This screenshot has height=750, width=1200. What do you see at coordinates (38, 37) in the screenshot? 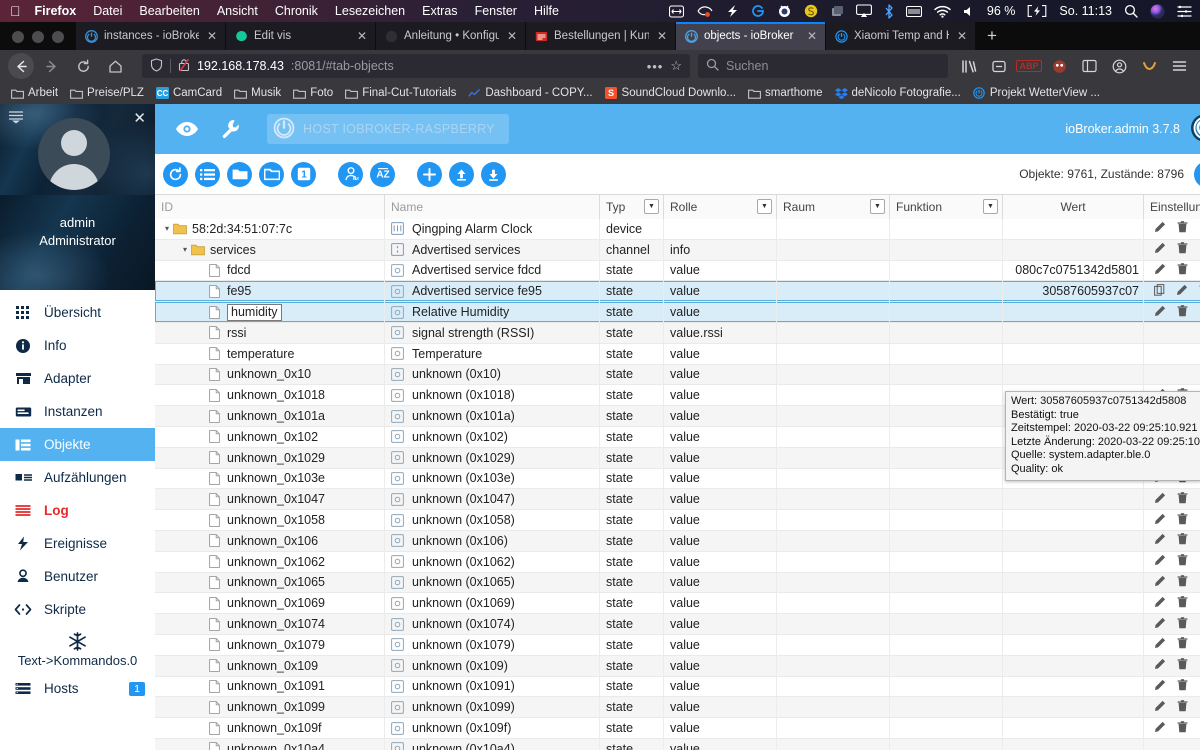
I see `minimize-window-button` at bounding box center [38, 37].